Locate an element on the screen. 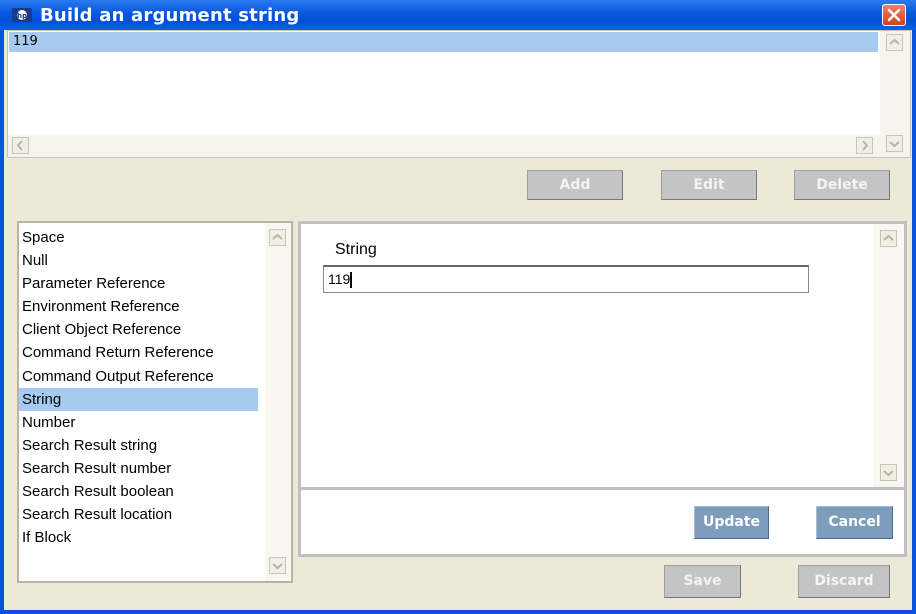 The image size is (916, 614). hp-logo-icon: hp is located at coordinates (22, 15).